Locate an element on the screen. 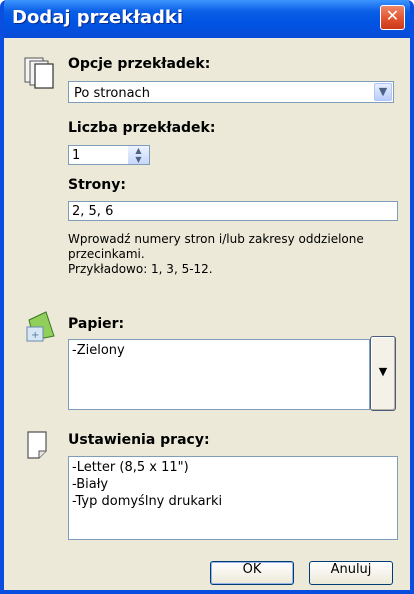 The width and height of the screenshot is (414, 594). count-label: Liczba przekładek: is located at coordinates (142, 128).